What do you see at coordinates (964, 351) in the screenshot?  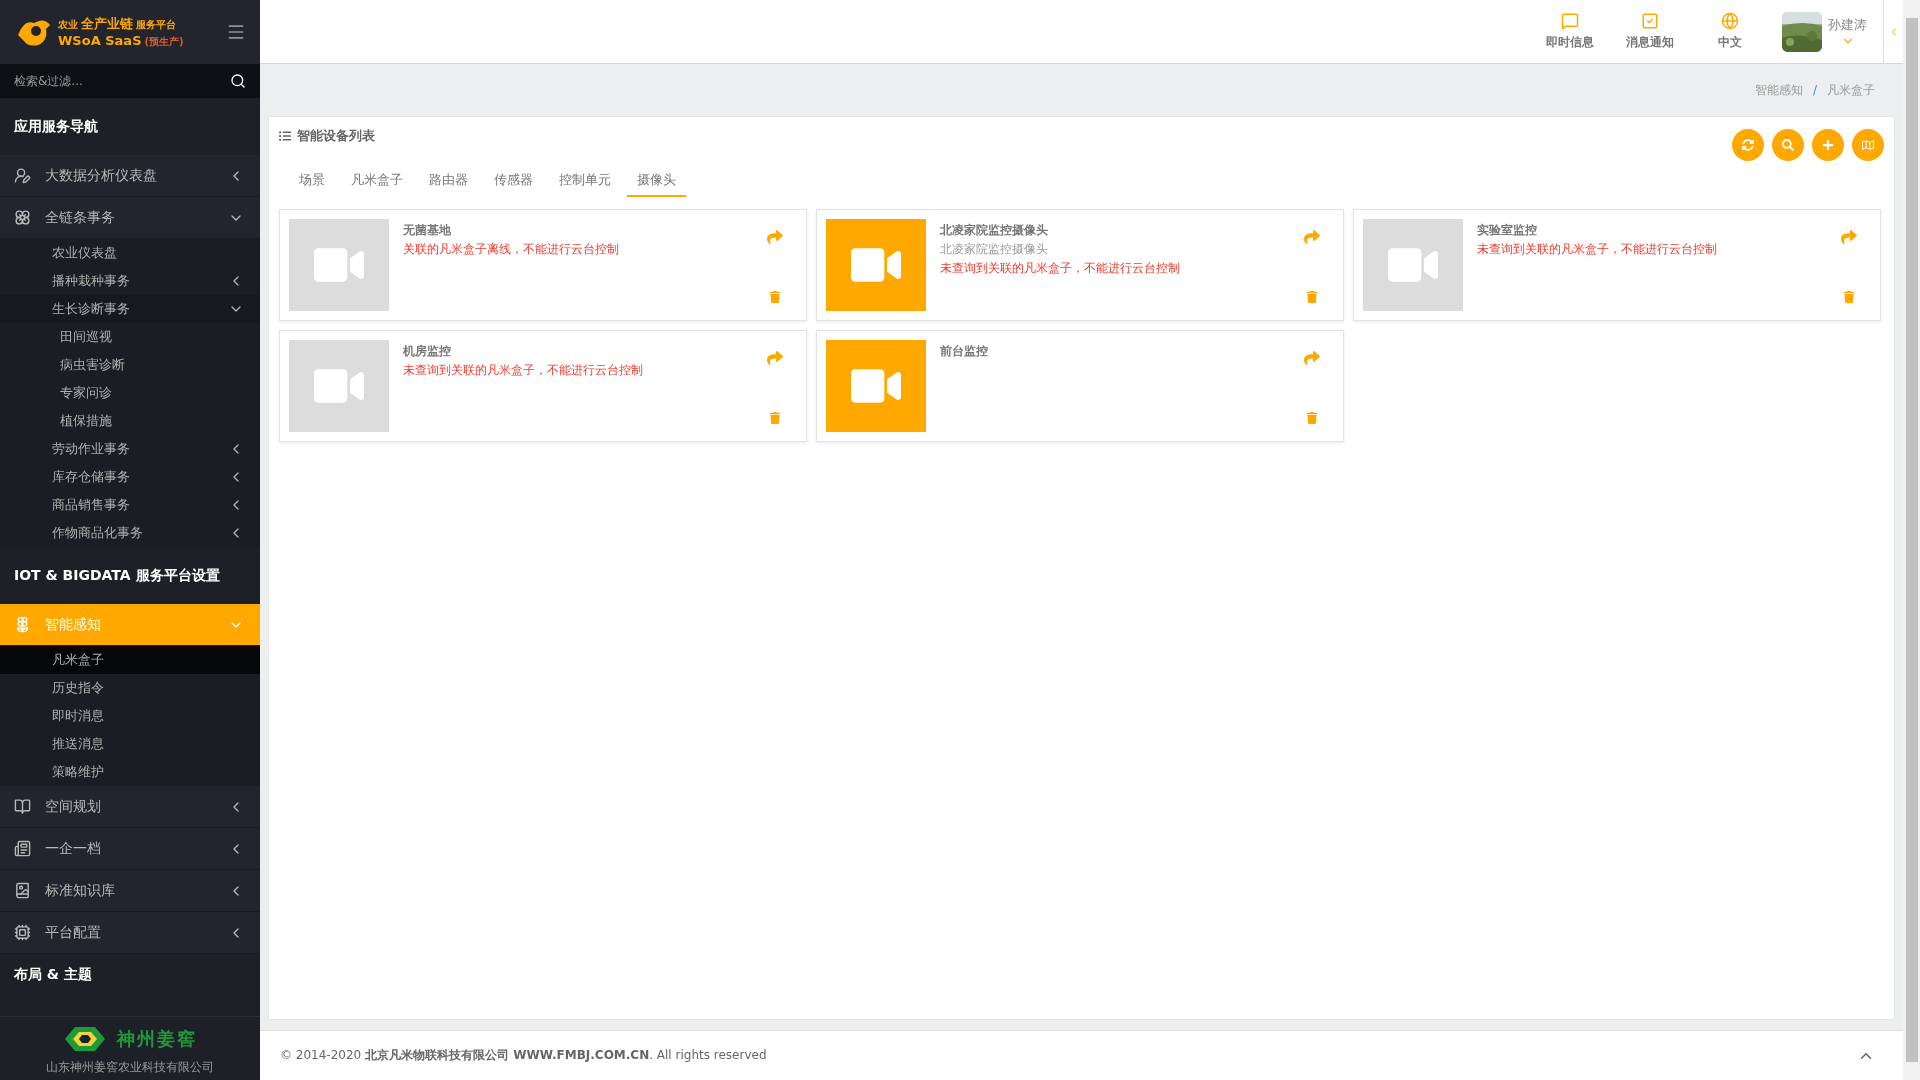 I see `device-name: 前台监控` at bounding box center [964, 351].